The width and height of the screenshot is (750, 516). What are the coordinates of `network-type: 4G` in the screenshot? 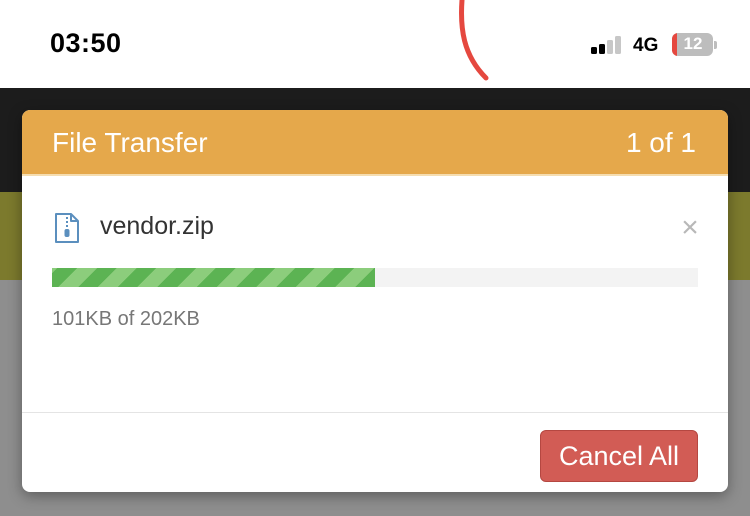 It's located at (646, 45).